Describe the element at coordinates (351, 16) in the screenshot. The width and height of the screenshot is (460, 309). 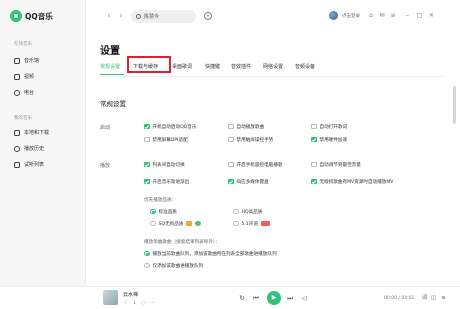
I see `login-link: 点击登录` at that location.